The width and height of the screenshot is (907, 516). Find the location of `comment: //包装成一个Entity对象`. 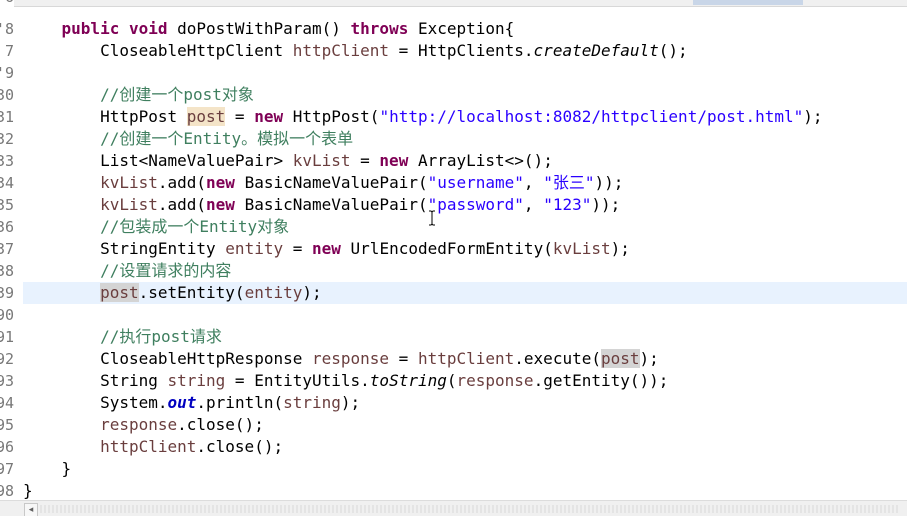

comment: //包装成一个Entity对象 is located at coordinates (195, 226).